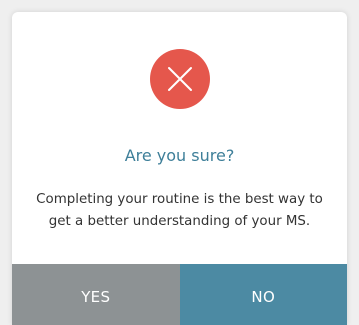 This screenshot has width=359, height=325. I want to click on dialog-message-line-2: get a better understanding of your MS., so click(179, 221).